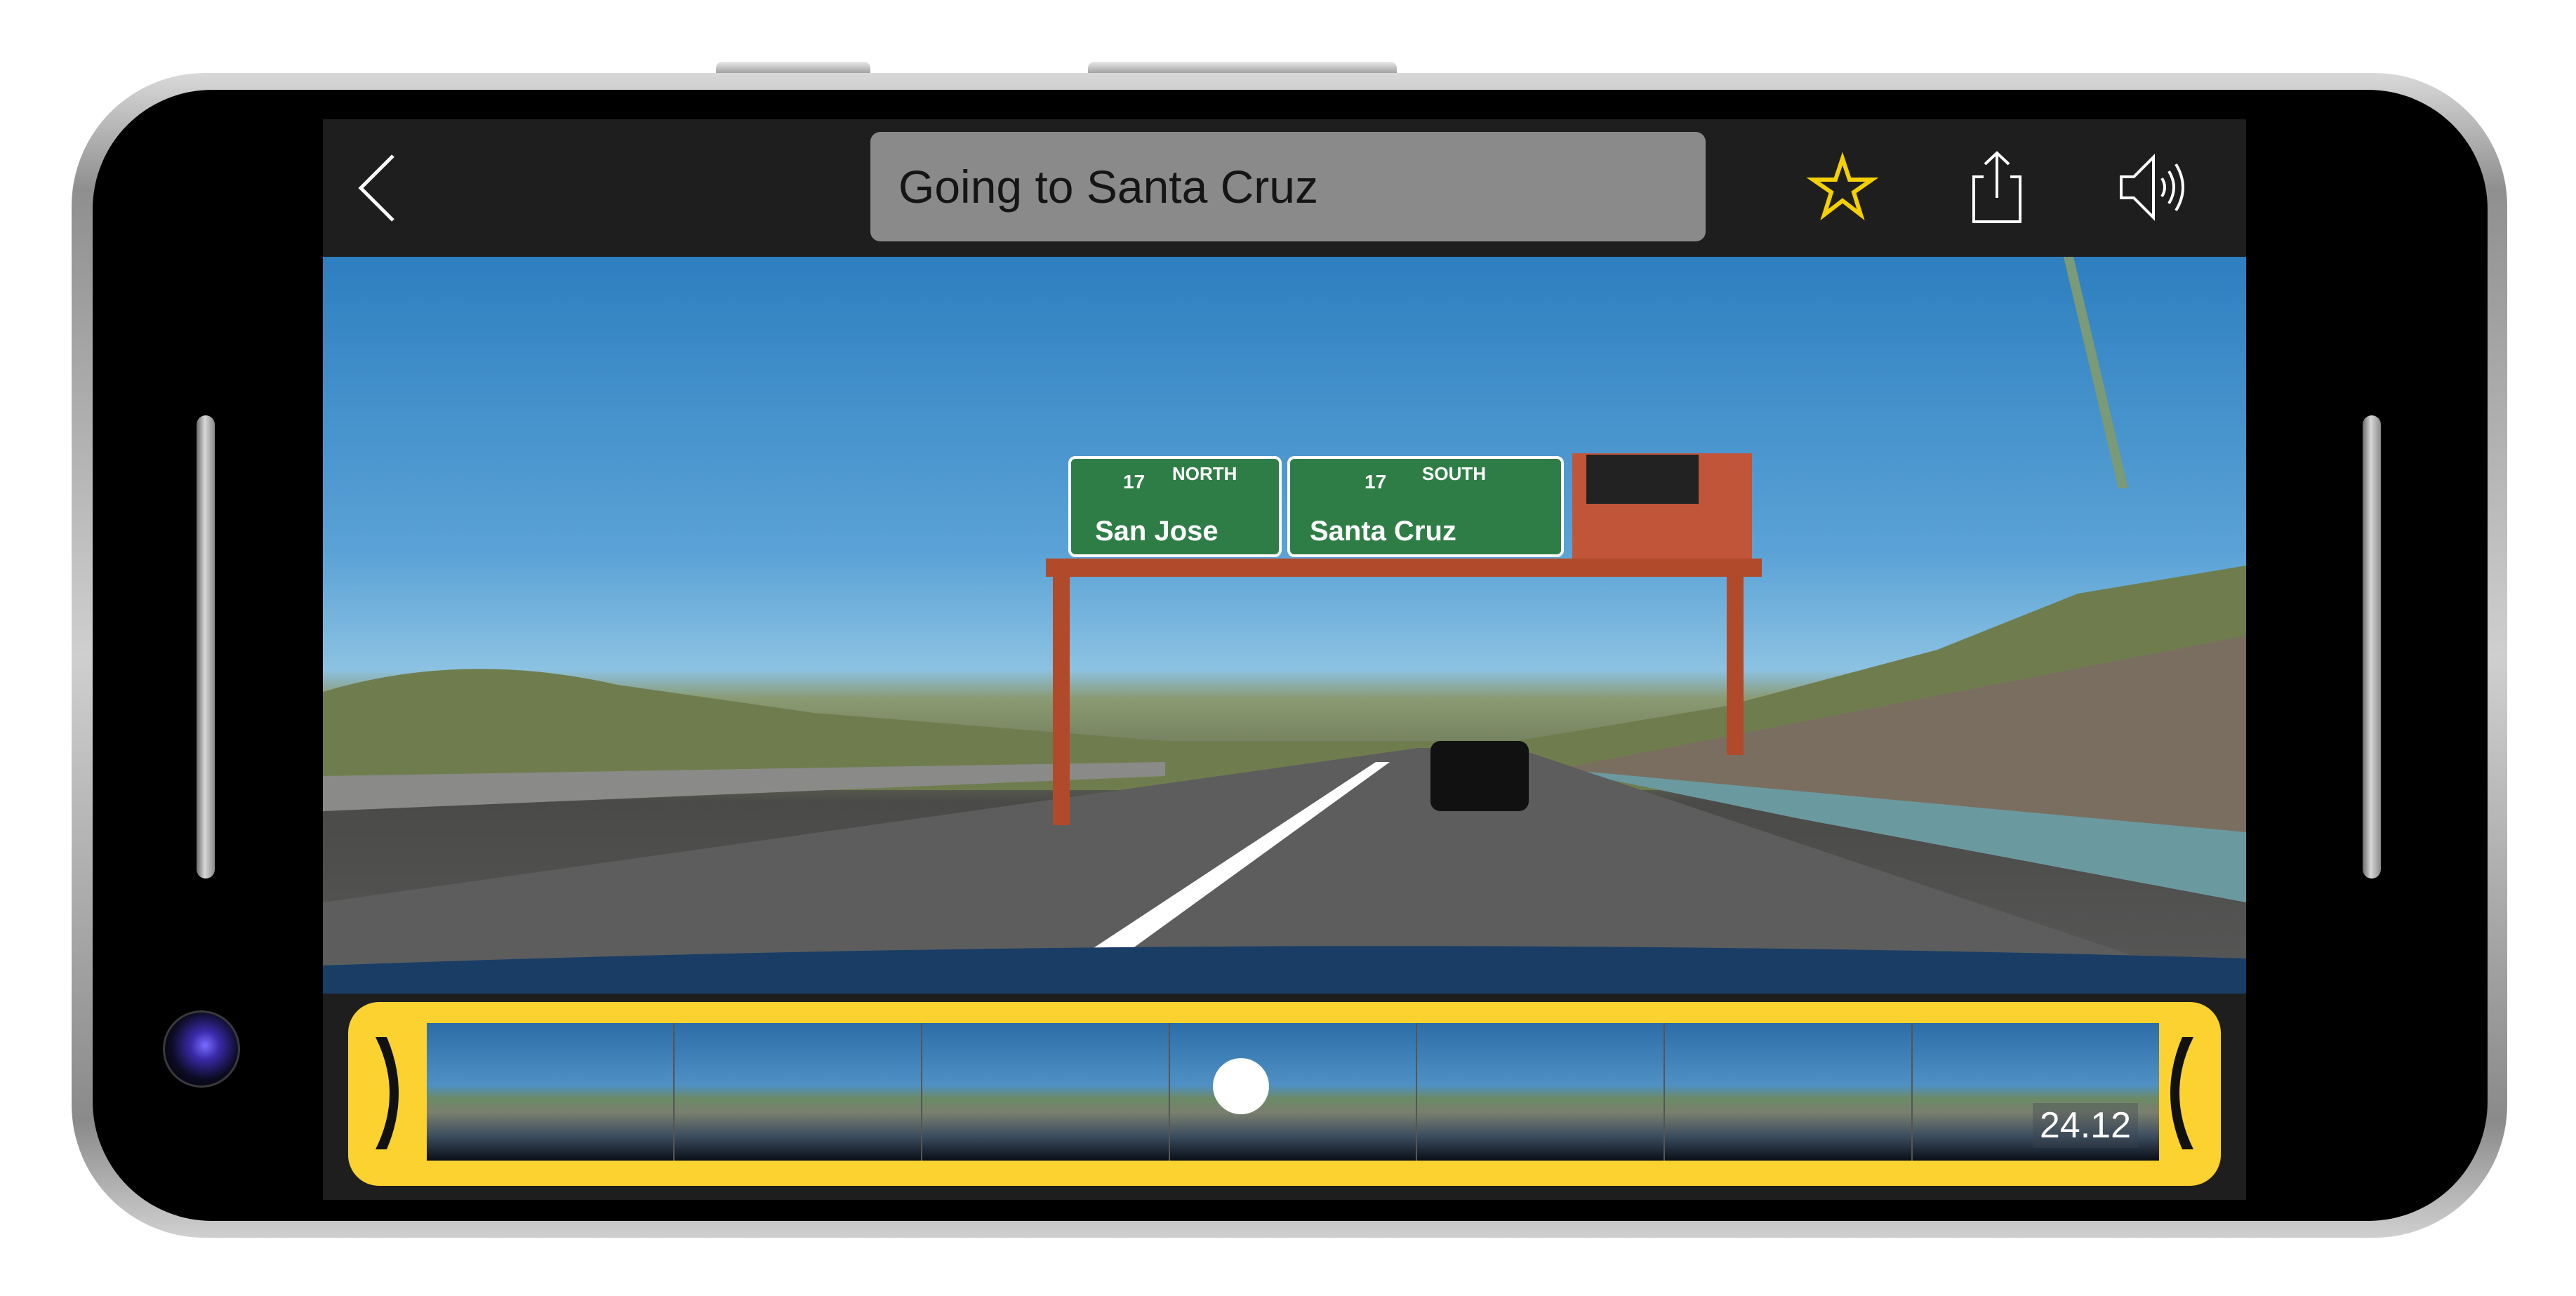  I want to click on top-bar: Going to Santa Cruz, so click(1284, 188).